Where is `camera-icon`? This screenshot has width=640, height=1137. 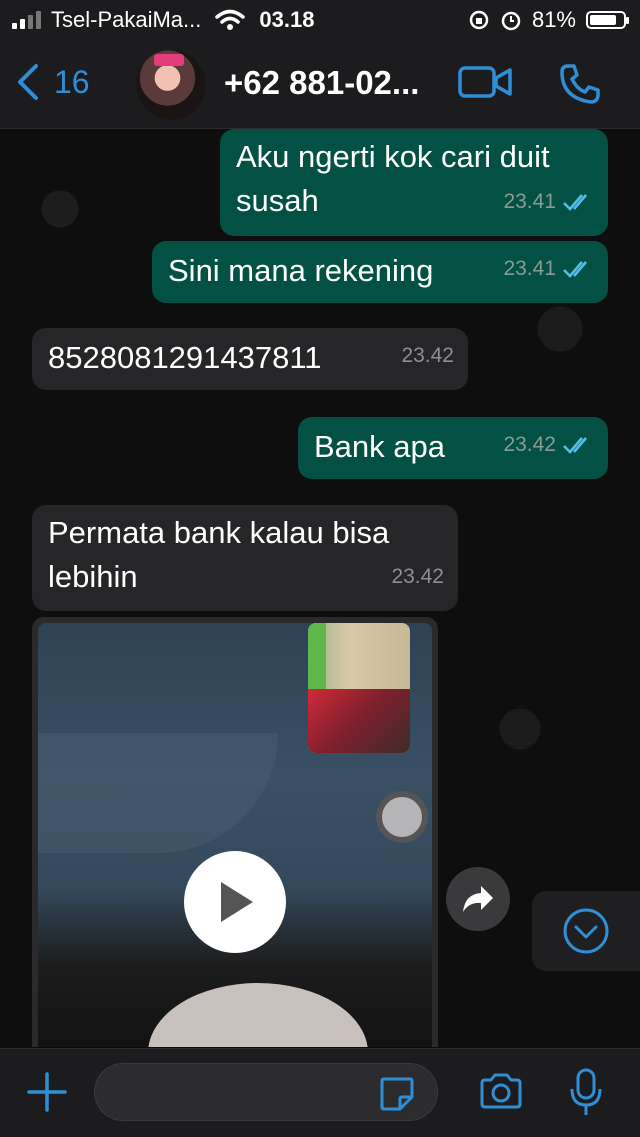
camera-icon is located at coordinates (501, 1091).